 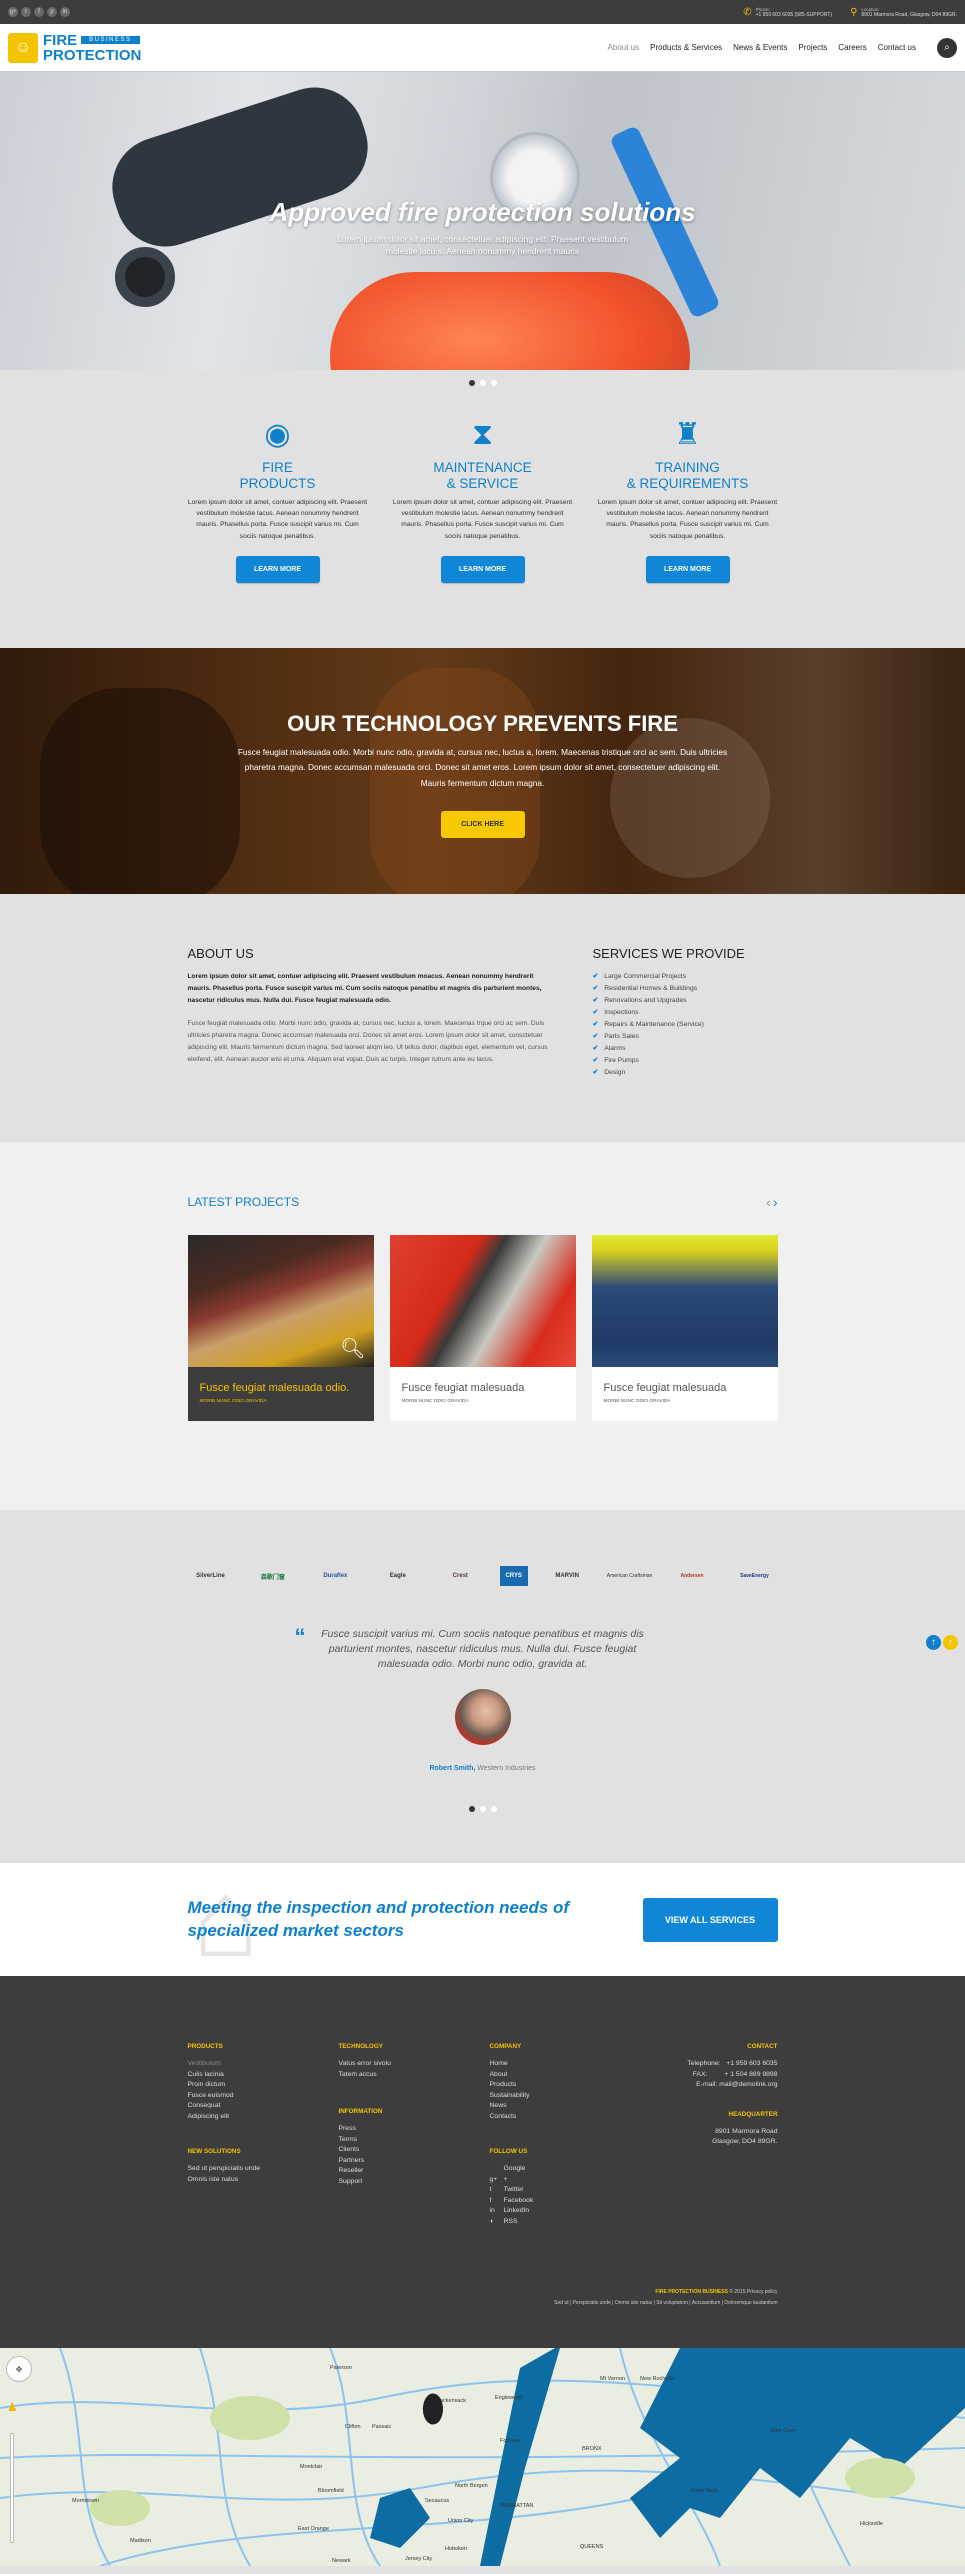 What do you see at coordinates (685, 977) in the screenshot?
I see `list-item: ✔ Large Commercial Projects` at bounding box center [685, 977].